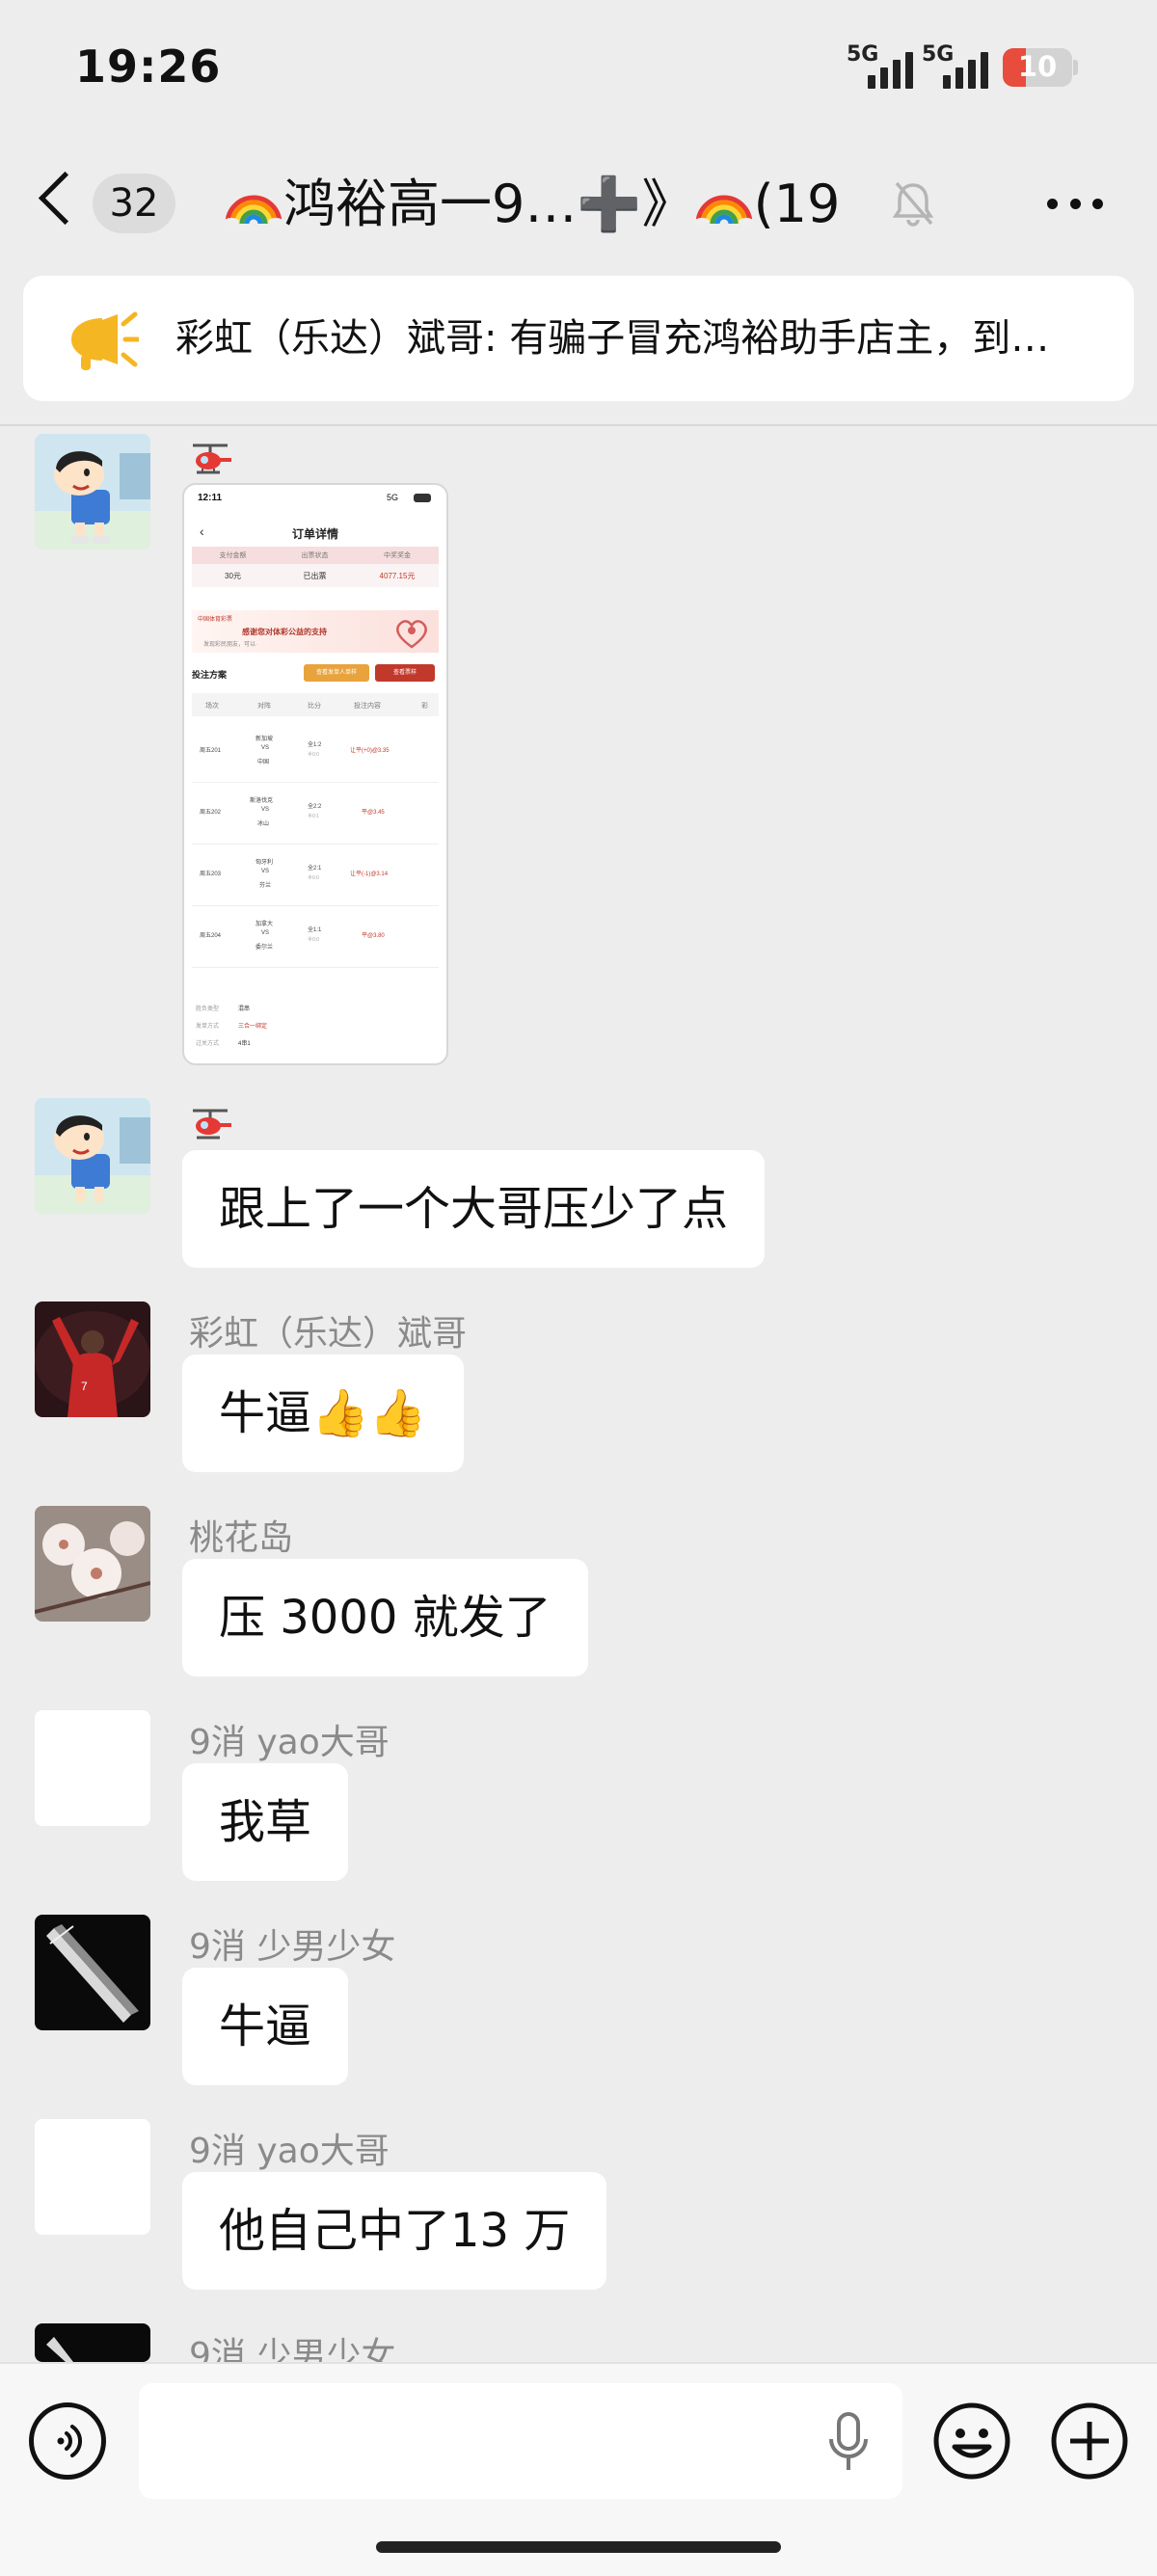 Image resolution: width=1157 pixels, height=2576 pixels. I want to click on member-count: (191), so click(797, 204).